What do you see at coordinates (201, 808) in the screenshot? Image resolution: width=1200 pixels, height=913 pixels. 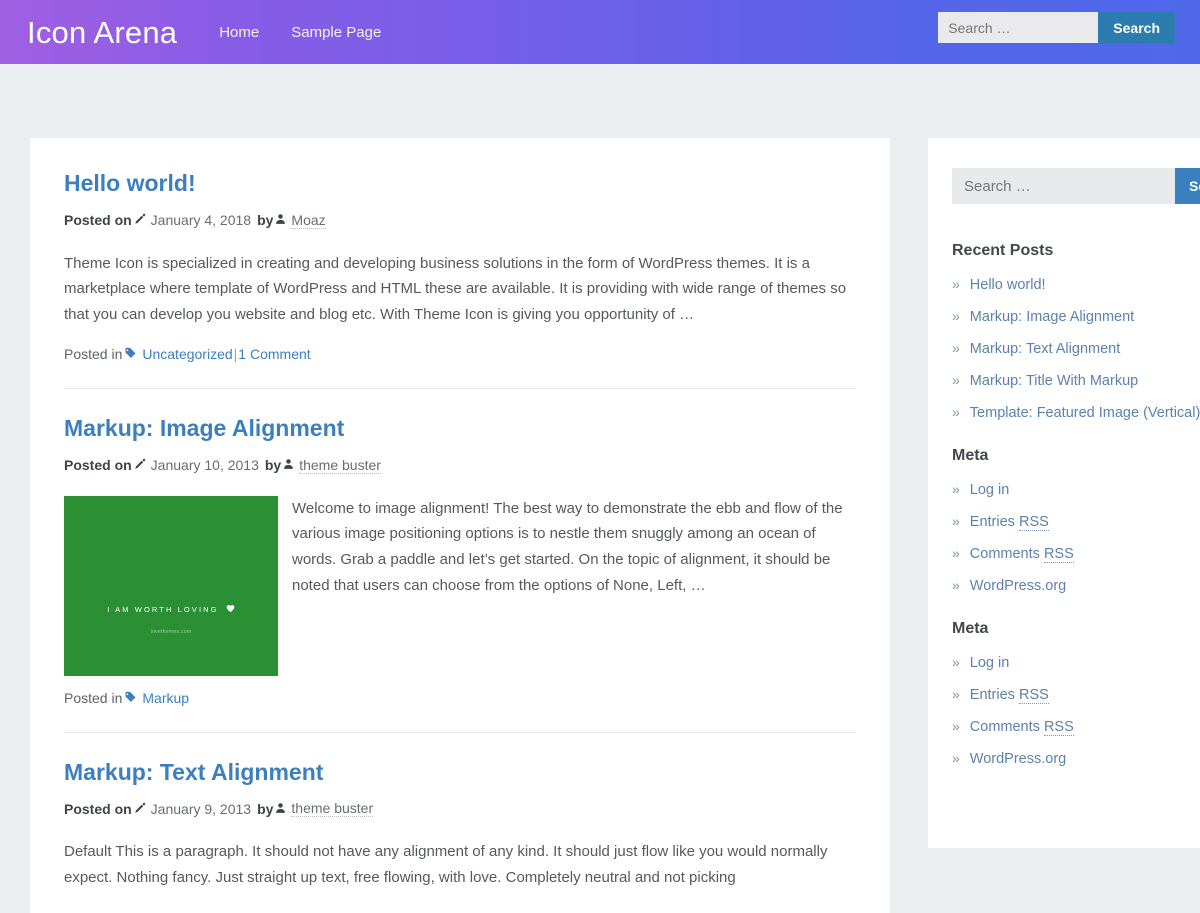 I see `post-date: January 9, 2013` at bounding box center [201, 808].